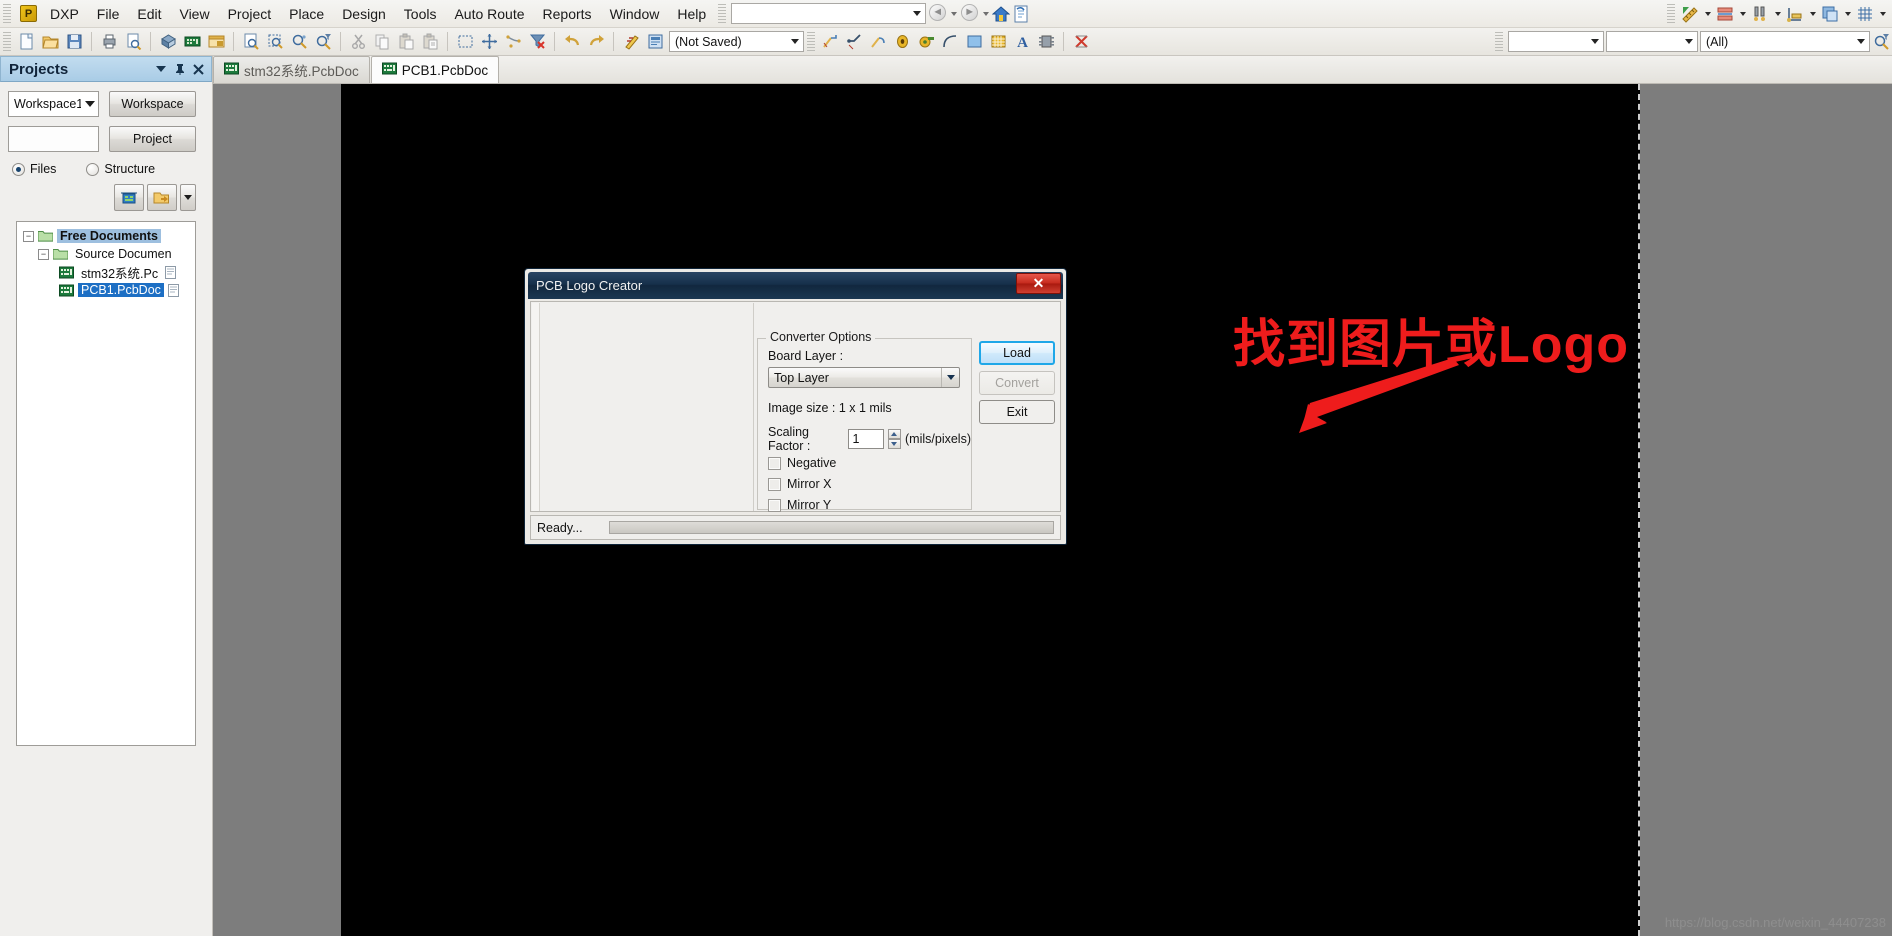 The width and height of the screenshot is (1892, 936). Describe the element at coordinates (572, 42) in the screenshot. I see `undo-icon` at that location.